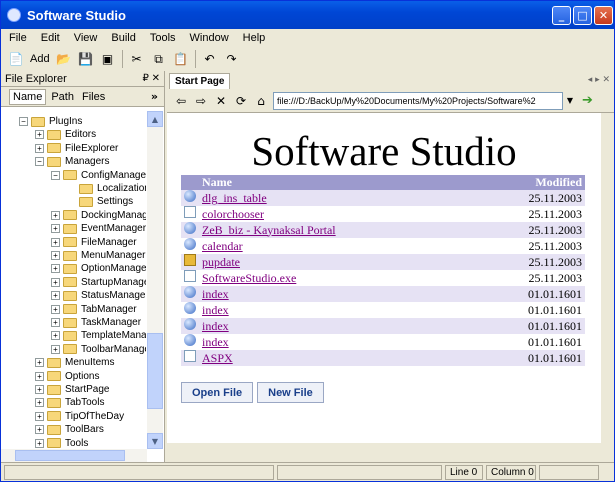 The image size is (615, 482). I want to click on open-folder-icon: 📂, so click(64, 59).